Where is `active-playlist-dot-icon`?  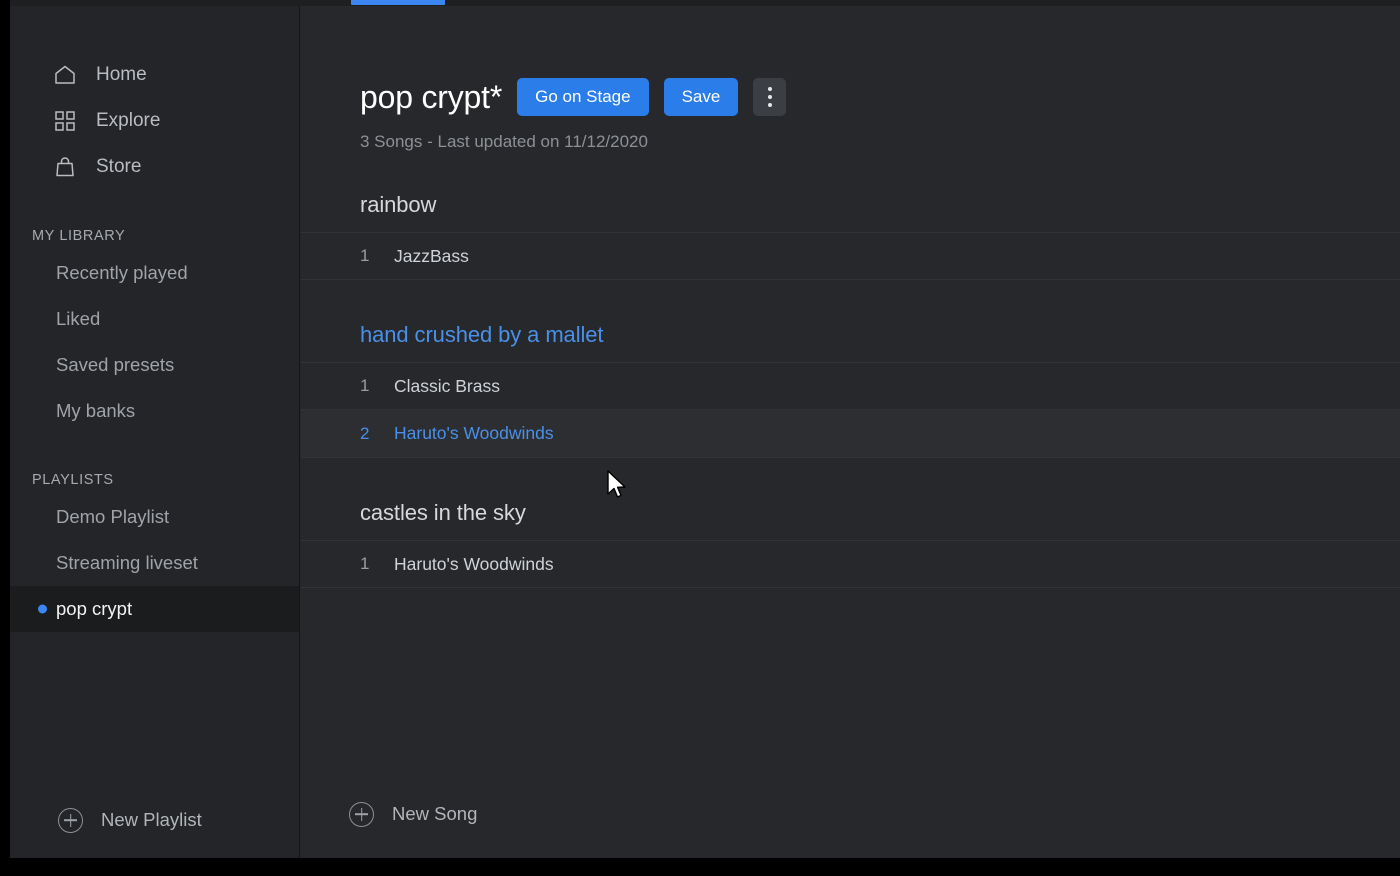
active-playlist-dot-icon is located at coordinates (42, 609).